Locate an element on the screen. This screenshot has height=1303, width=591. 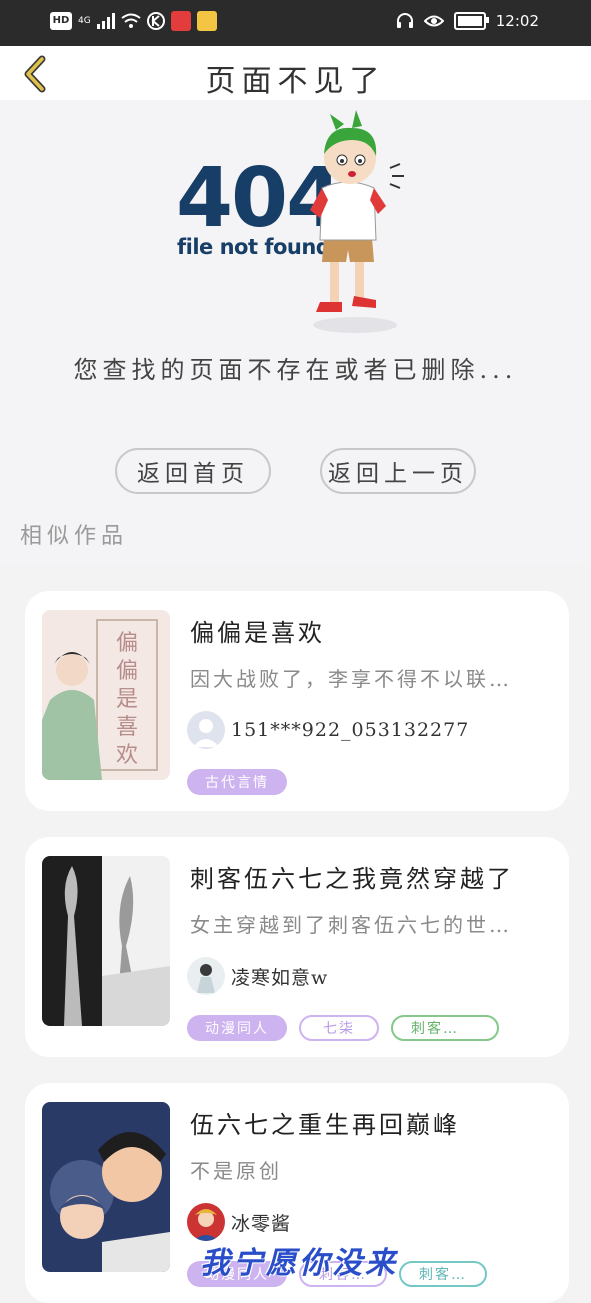
tag: 古代言情 is located at coordinates (237, 782).